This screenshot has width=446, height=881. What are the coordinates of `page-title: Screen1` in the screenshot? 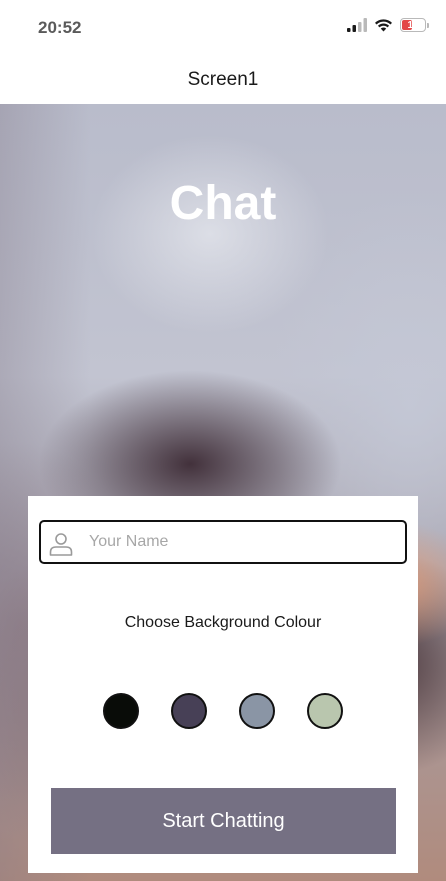 It's located at (223, 79).